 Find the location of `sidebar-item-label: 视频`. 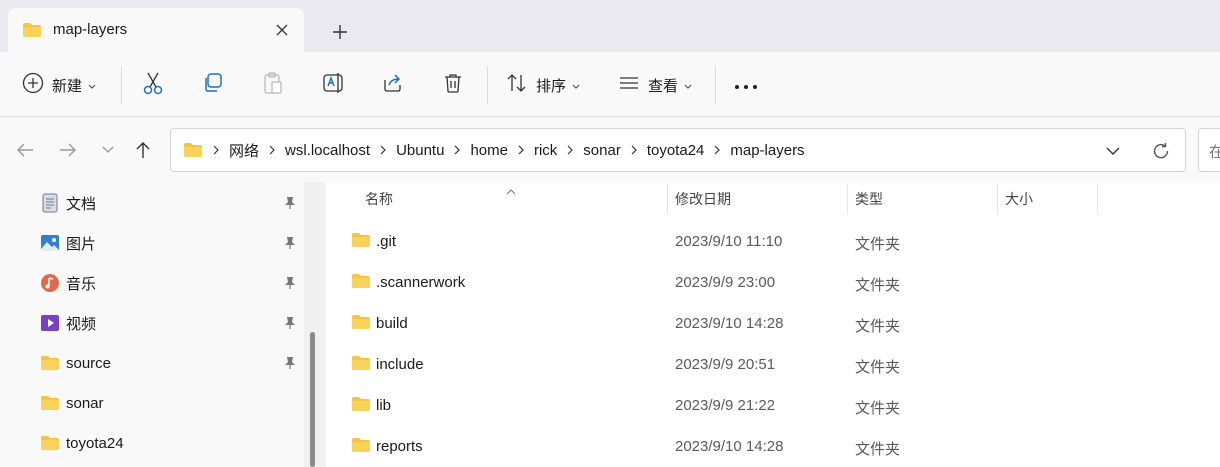

sidebar-item-label: 视频 is located at coordinates (81, 324).